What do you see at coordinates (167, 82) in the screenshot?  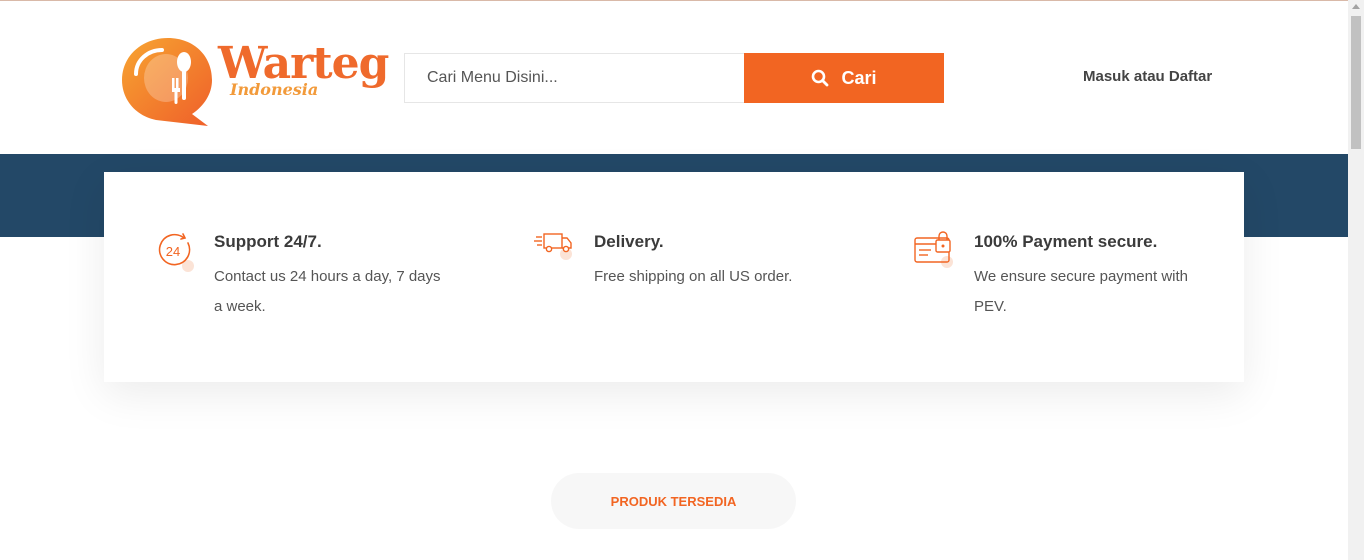 I see `logo-emblem-icon` at bounding box center [167, 82].